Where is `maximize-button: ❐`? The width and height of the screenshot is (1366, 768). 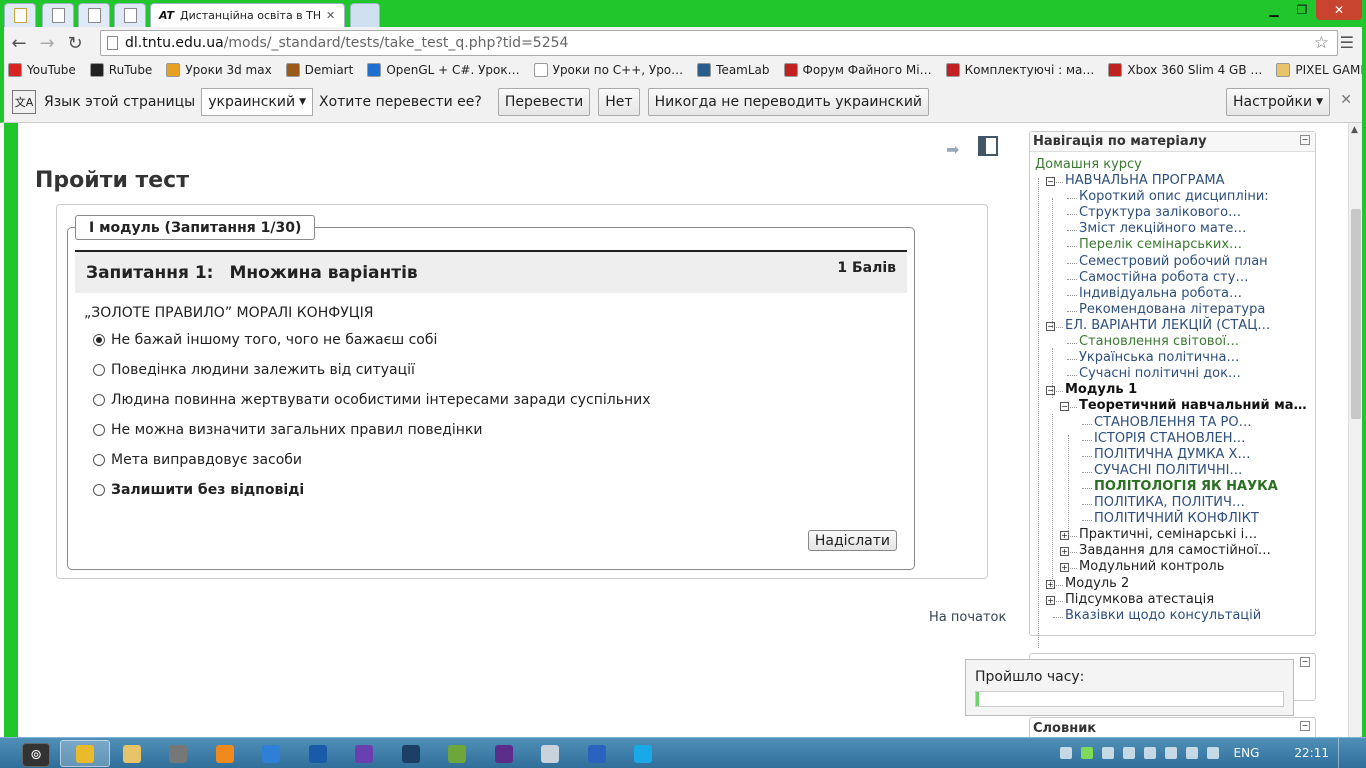
maximize-button: ❐ is located at coordinates (1302, 10).